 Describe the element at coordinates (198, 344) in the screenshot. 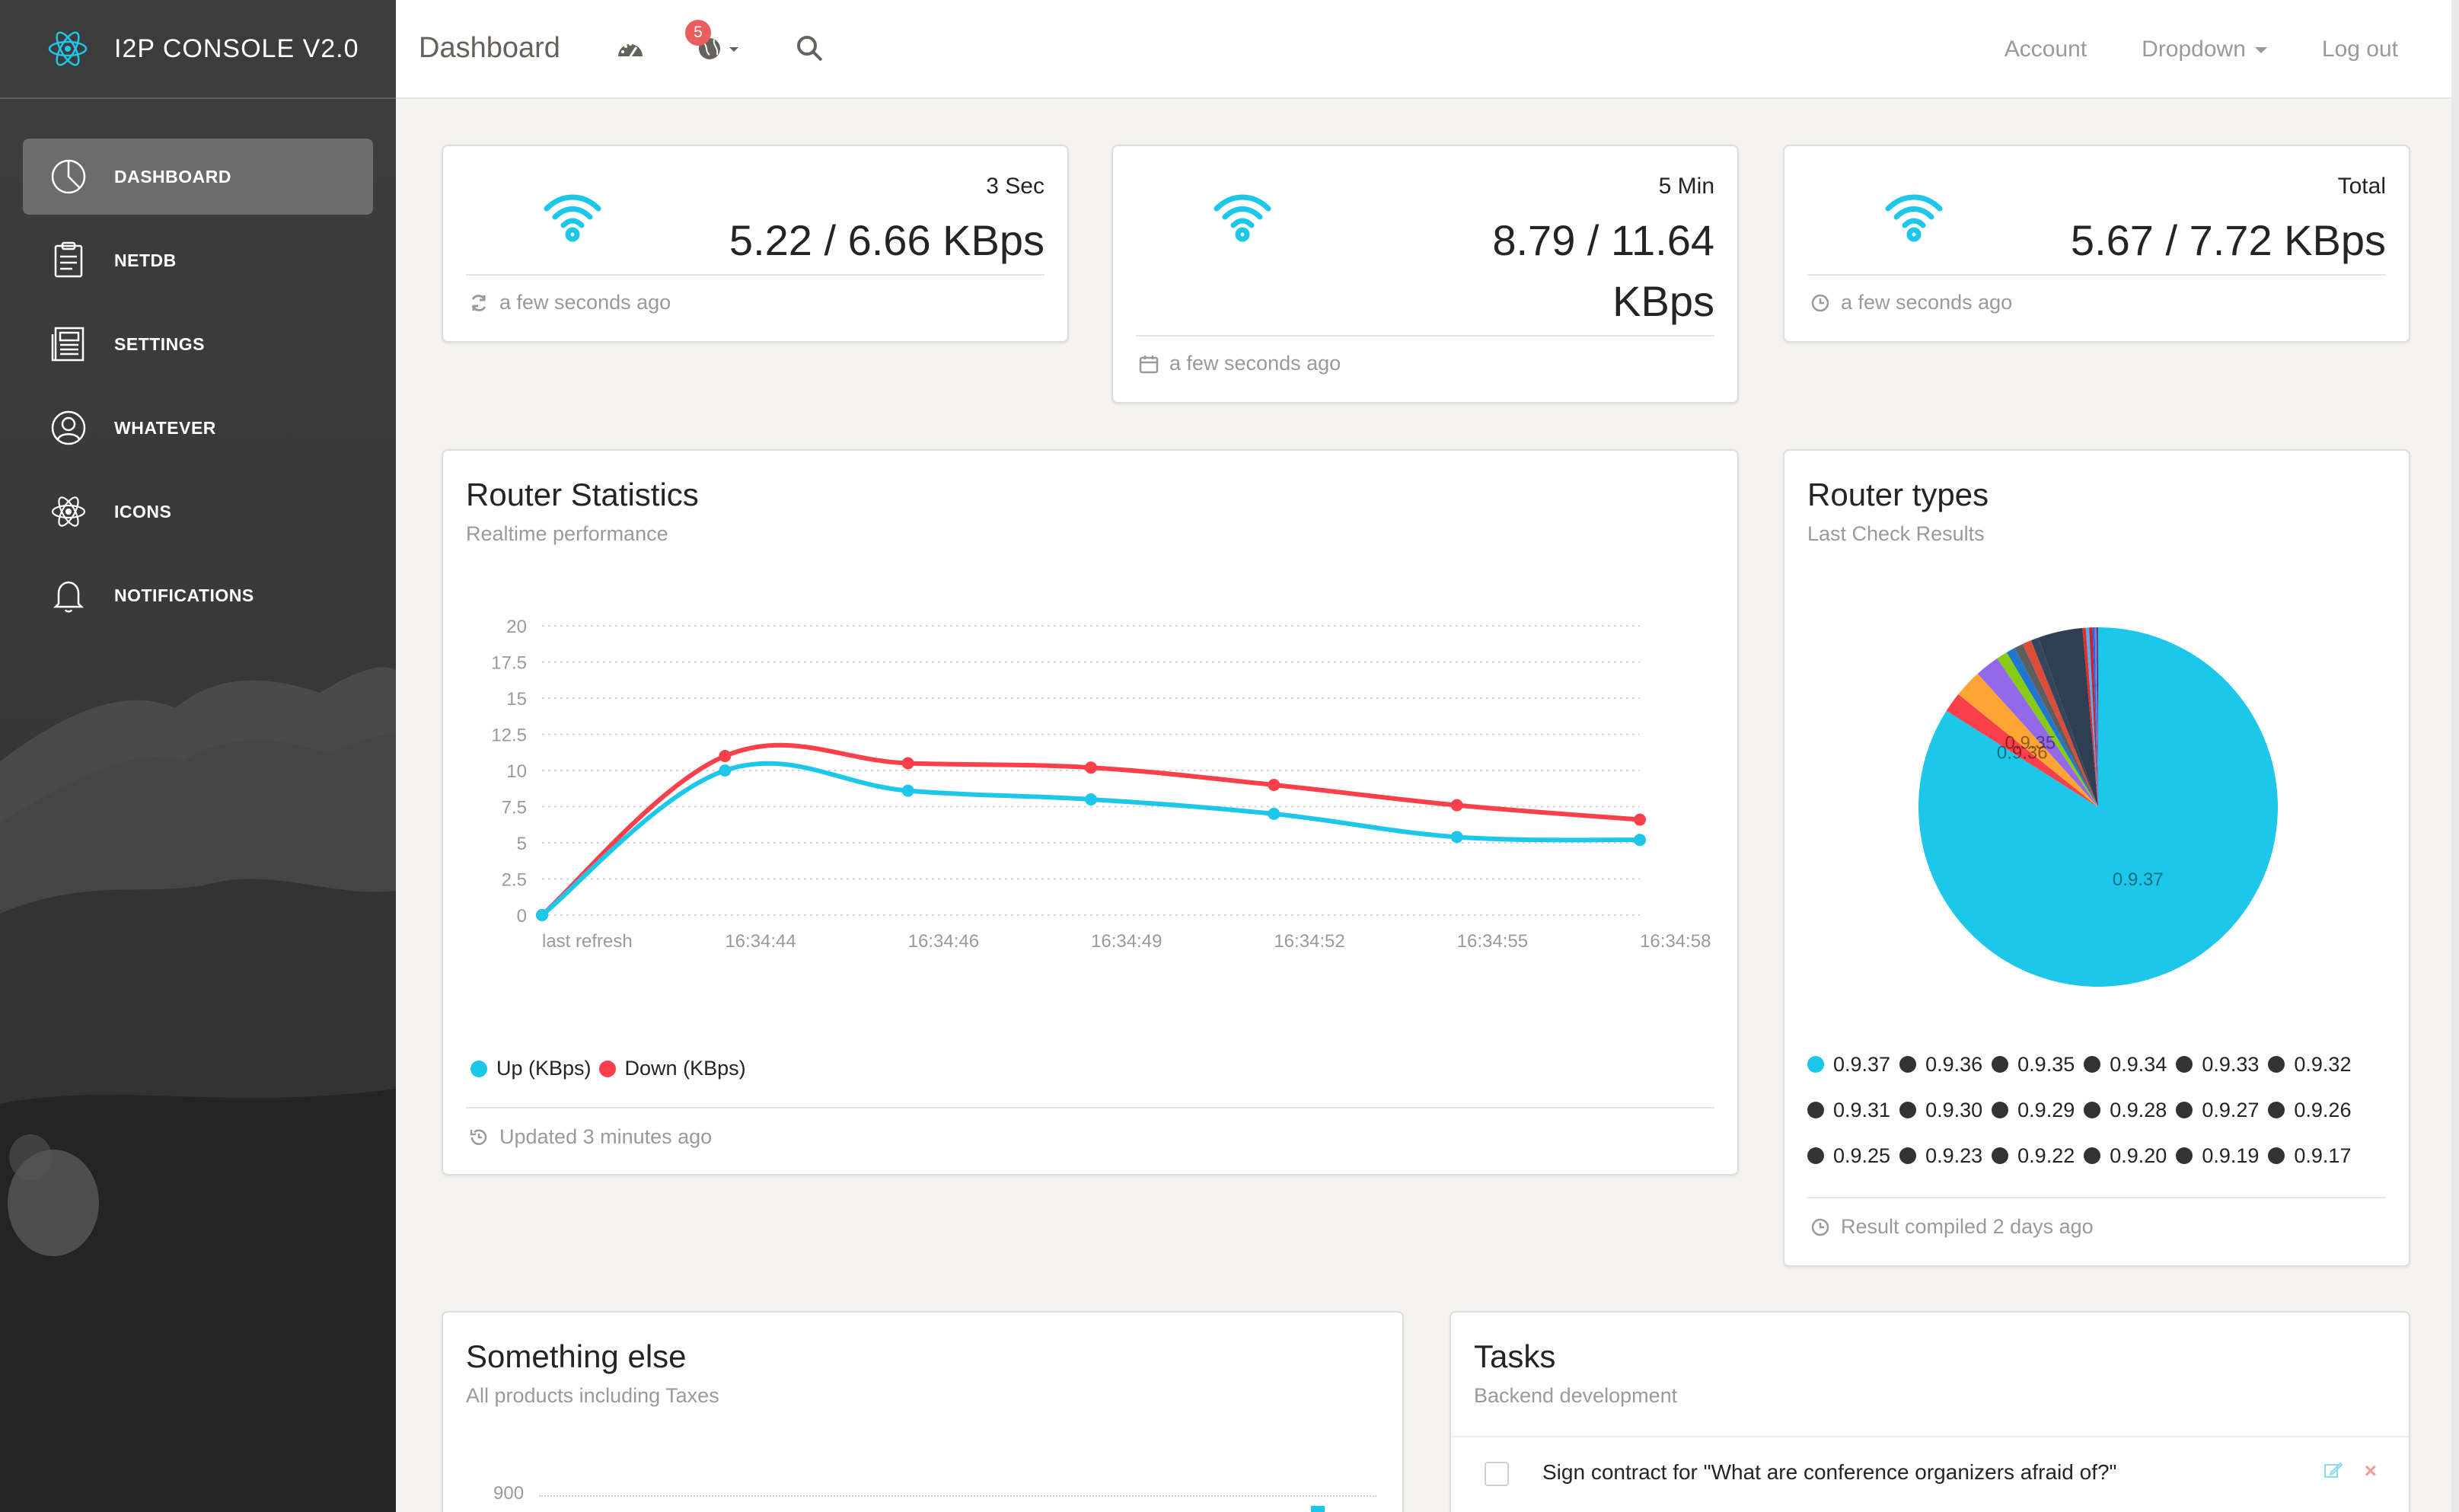

I see `sidebar-item-settings: SETTINGS` at that location.